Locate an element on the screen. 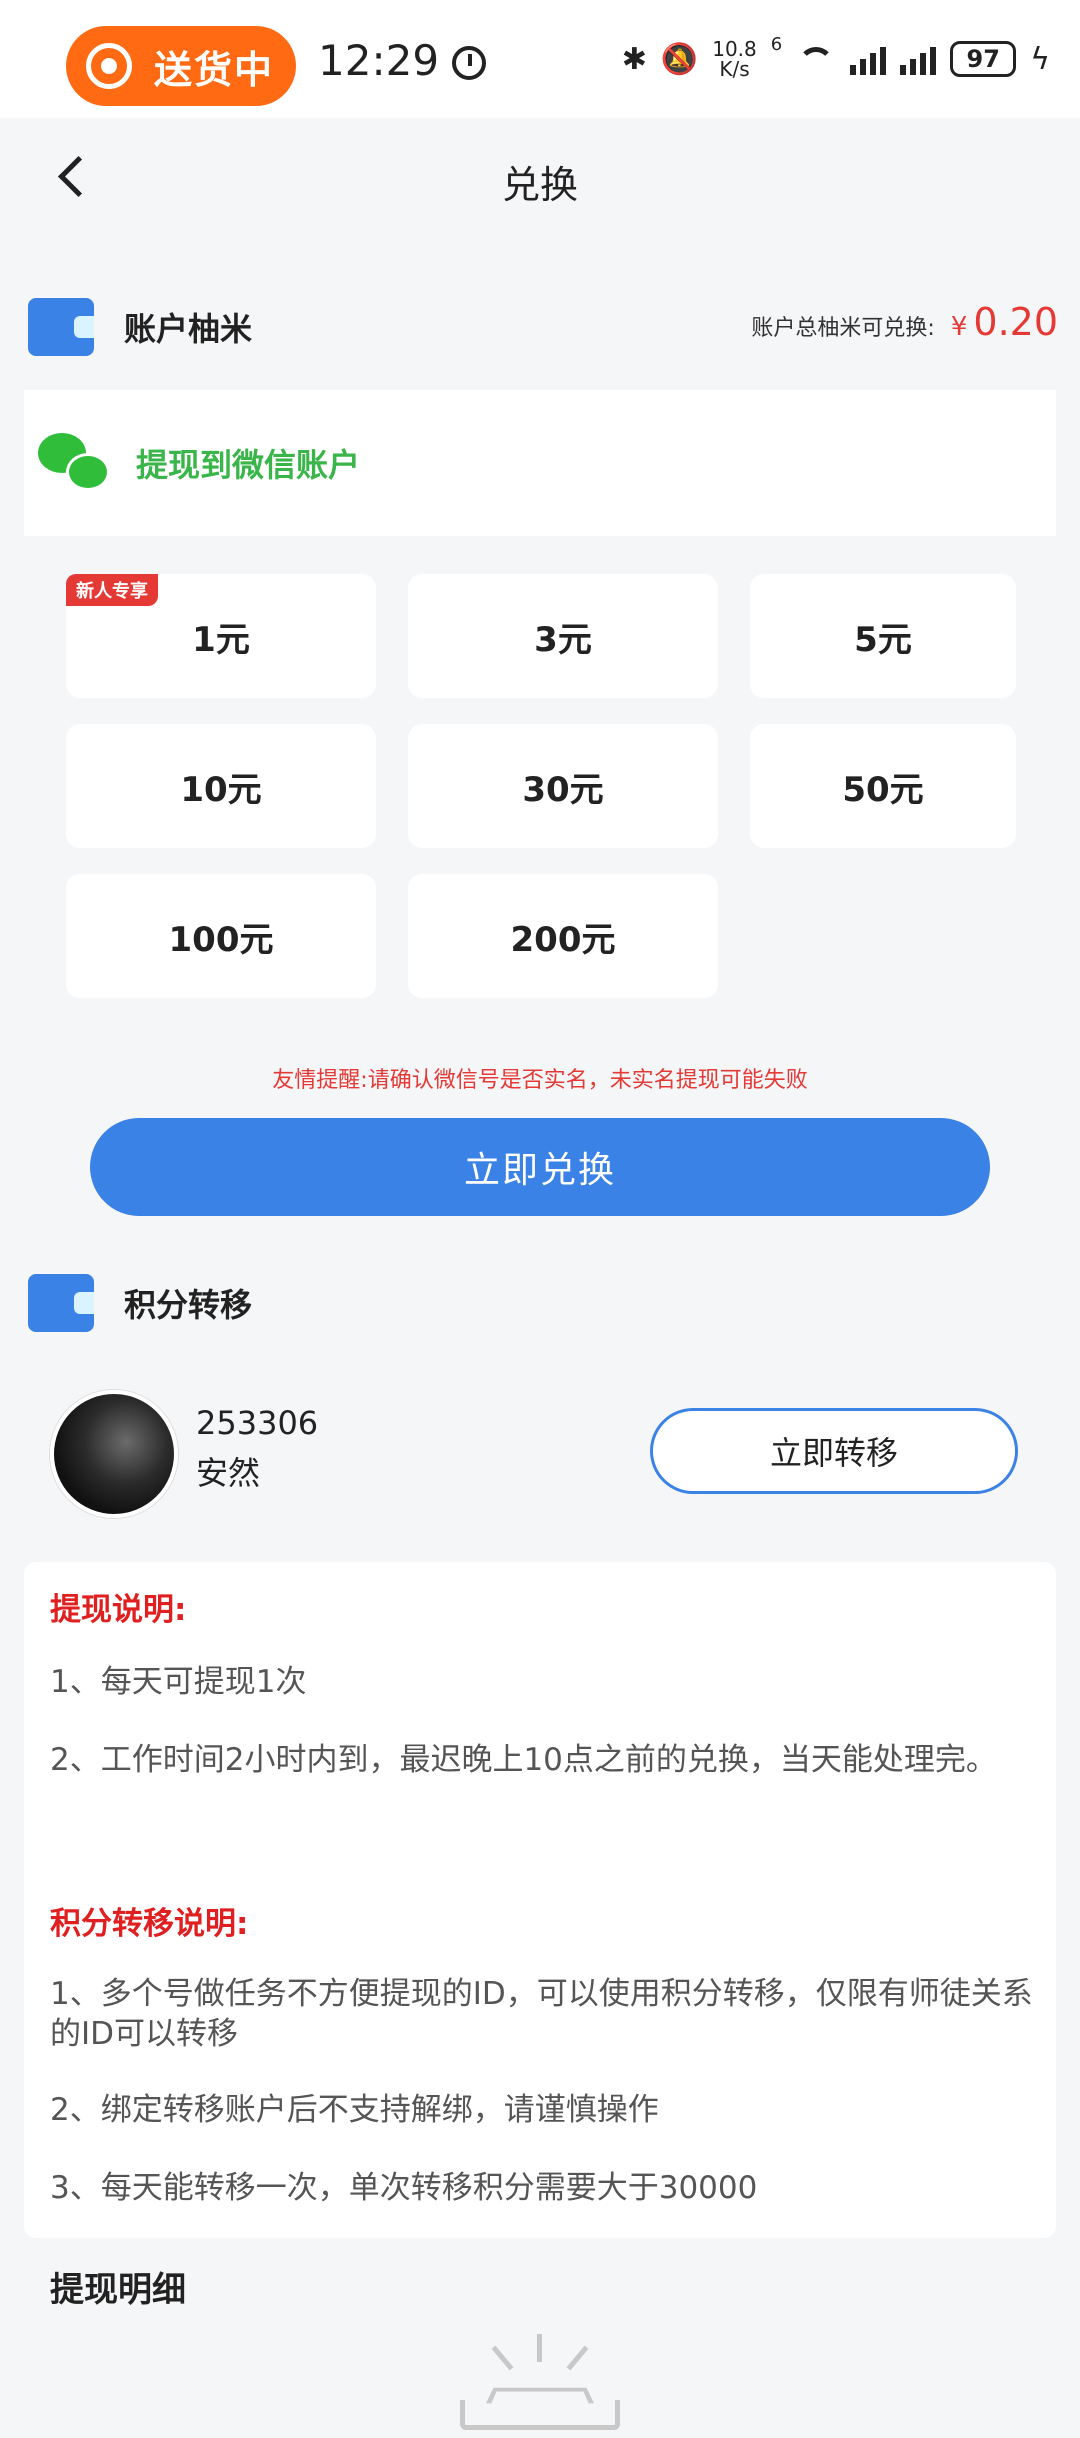  amount-label: 200元 is located at coordinates (563, 939).